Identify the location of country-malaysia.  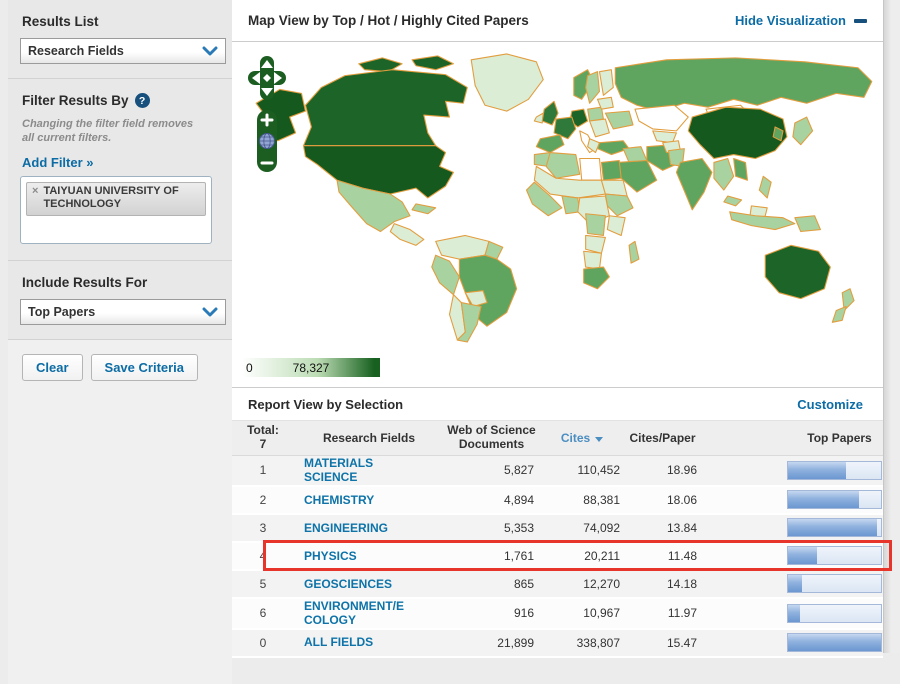
(733, 201).